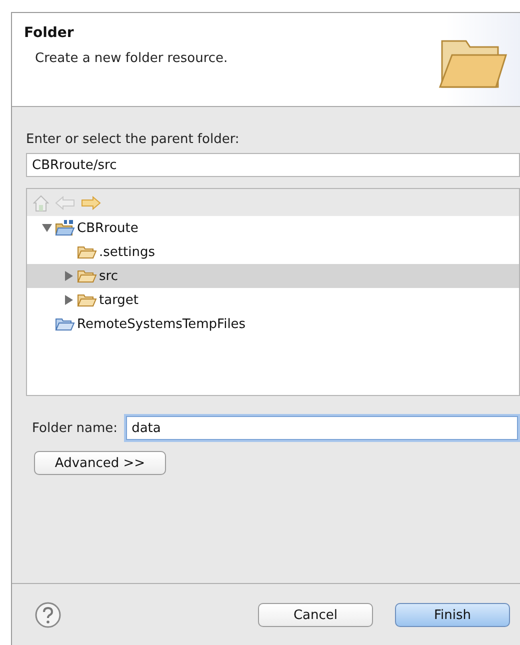 The height and width of the screenshot is (645, 520). Describe the element at coordinates (452, 615) in the screenshot. I see `finish-button: Finish` at that location.